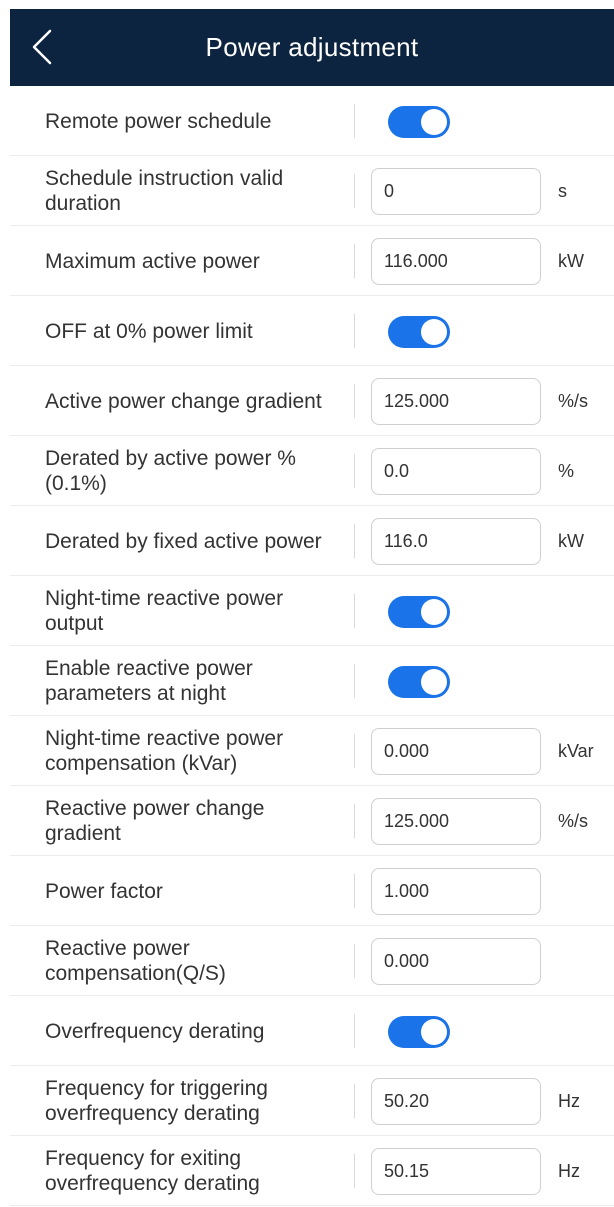 This screenshot has height=1207, width=614. What do you see at coordinates (155, 1031) in the screenshot?
I see `setting-label: Overfrequency derating` at bounding box center [155, 1031].